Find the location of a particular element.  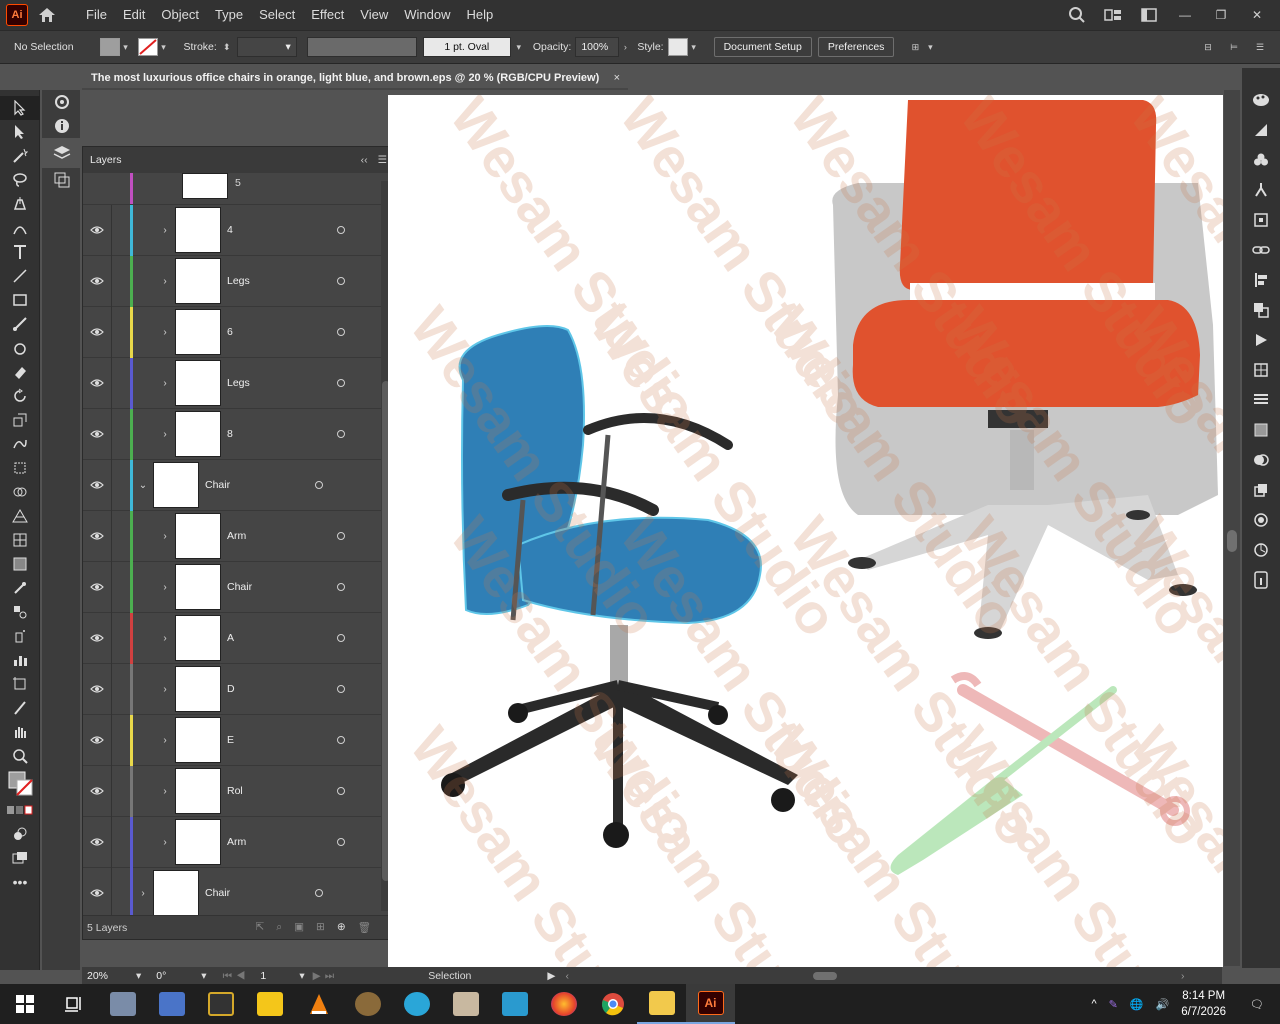

layer-name: D is located at coordinates (277, 689).